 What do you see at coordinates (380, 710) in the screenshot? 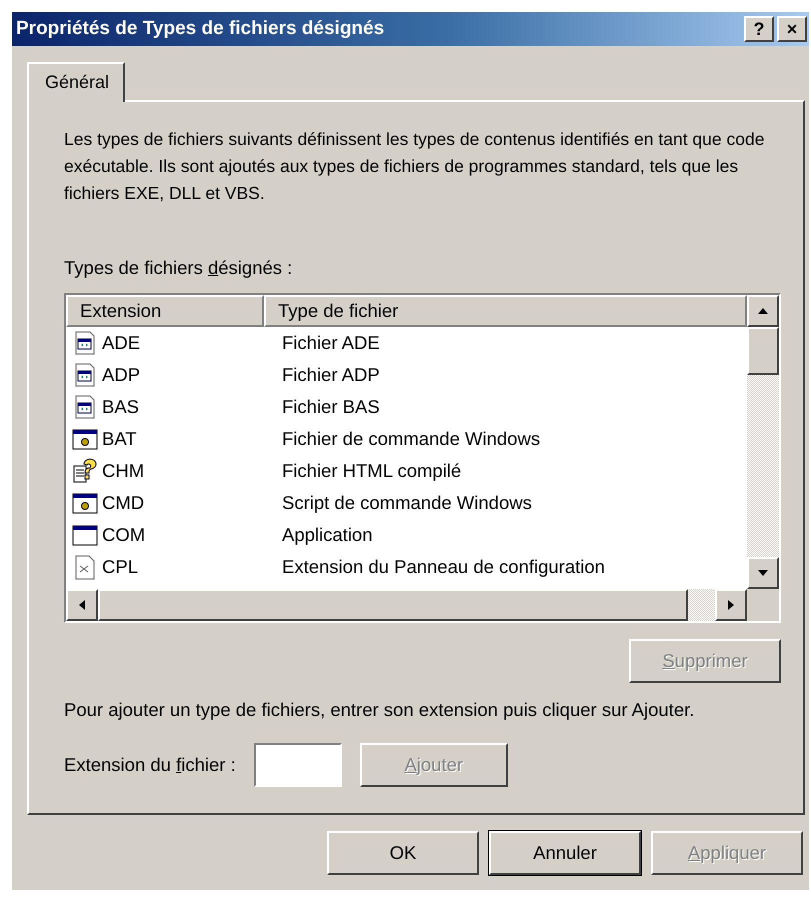
I see `add-hint-text: Pour ajouter un type de fichiers, entrer son extension puis cliquer sur Ajouter.` at bounding box center [380, 710].